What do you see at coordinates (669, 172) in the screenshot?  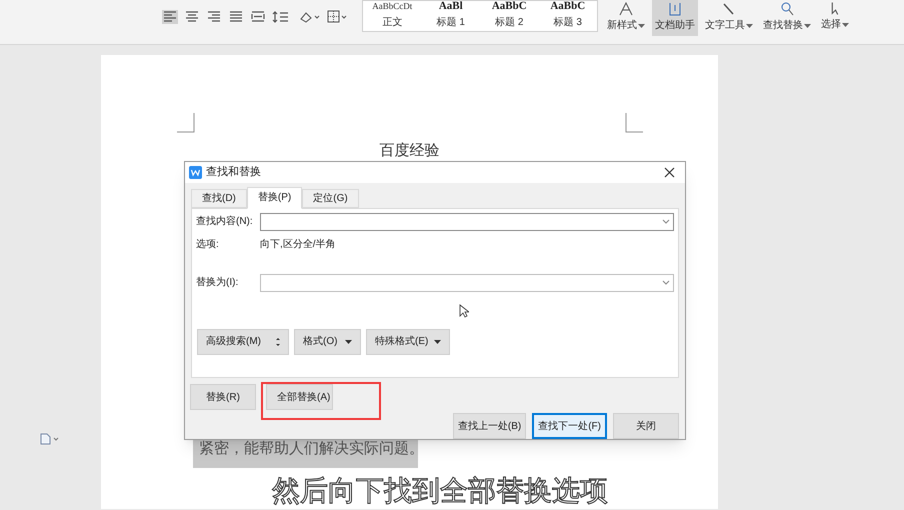 I see `close-icon` at bounding box center [669, 172].